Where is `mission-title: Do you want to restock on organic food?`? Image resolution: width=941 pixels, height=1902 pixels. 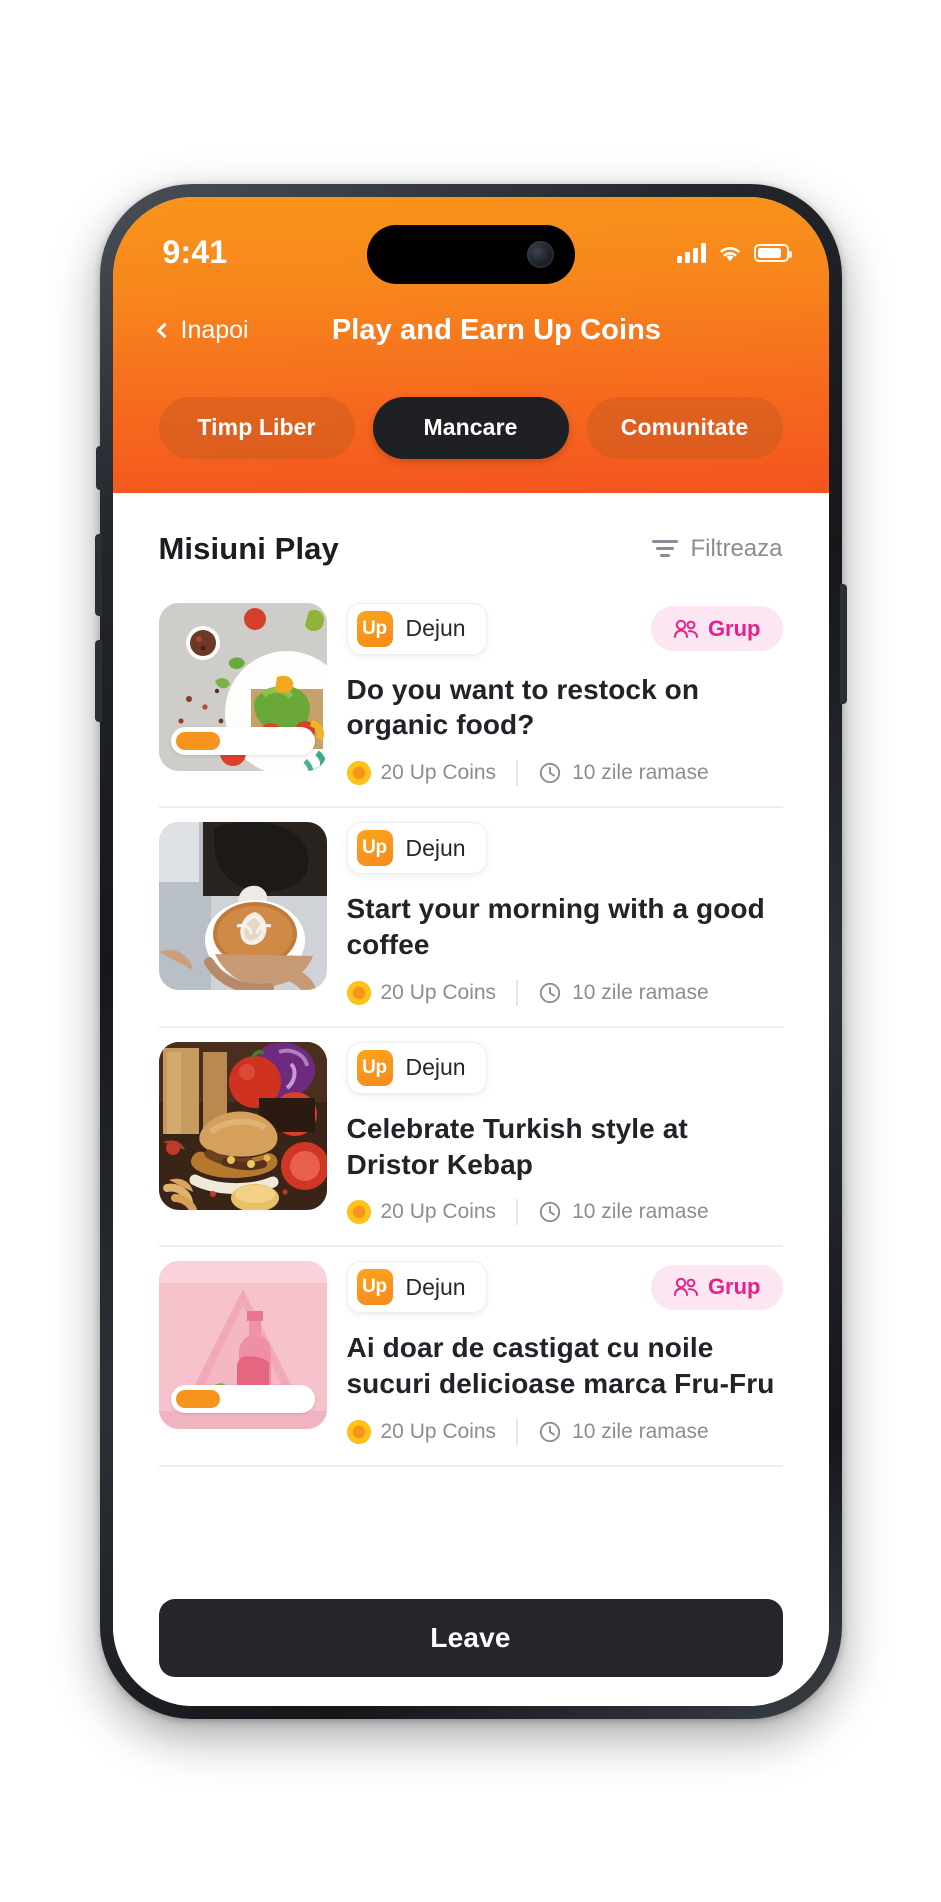
mission-title: Do you want to restock on organic food? is located at coordinates (523, 707).